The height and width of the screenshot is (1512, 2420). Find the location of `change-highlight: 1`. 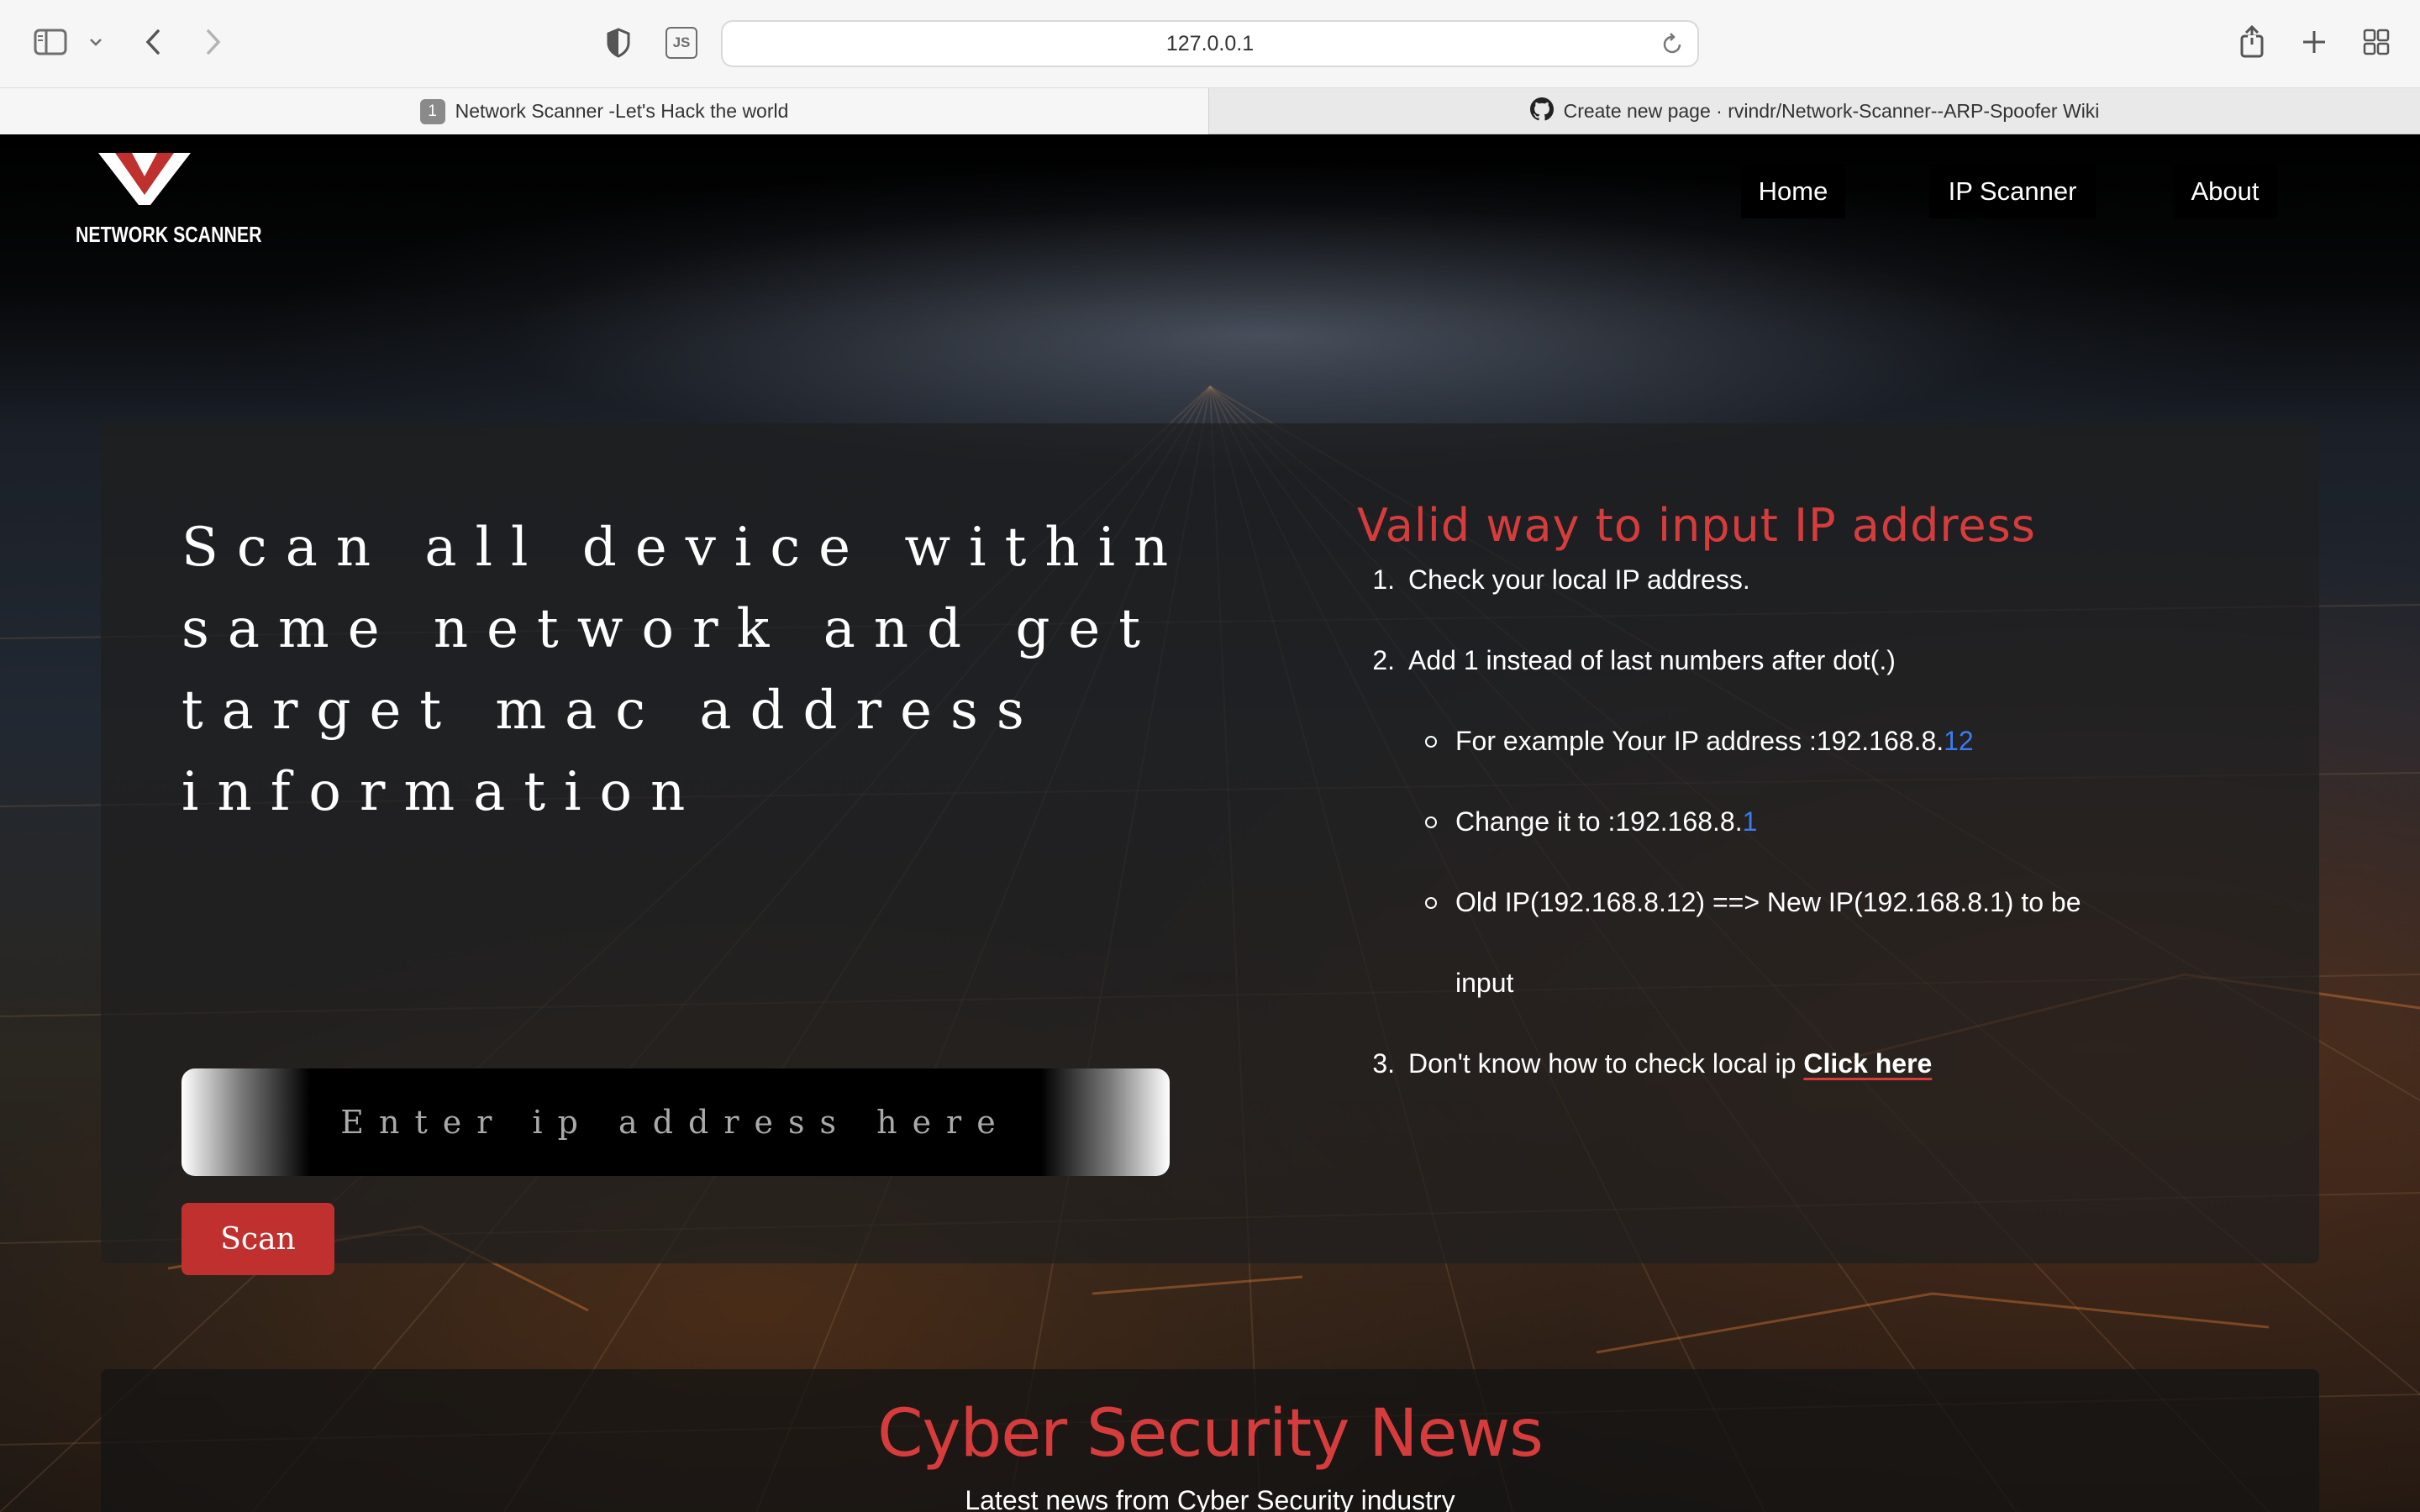

change-highlight: 1 is located at coordinates (1750, 821).